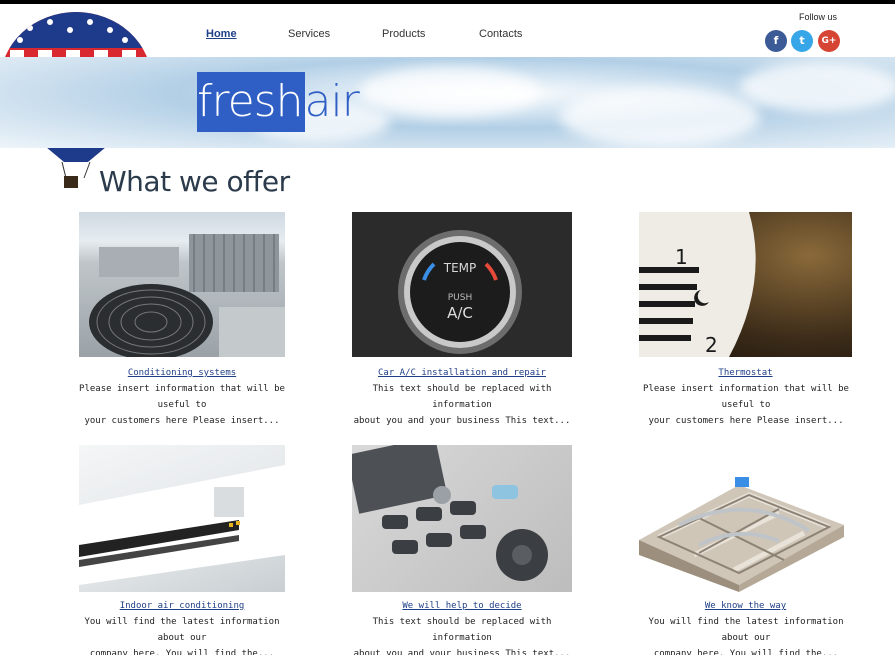 The image size is (895, 655). What do you see at coordinates (182, 606) in the screenshot?
I see `card-link-indoor: Indoor air conditioning` at bounding box center [182, 606].